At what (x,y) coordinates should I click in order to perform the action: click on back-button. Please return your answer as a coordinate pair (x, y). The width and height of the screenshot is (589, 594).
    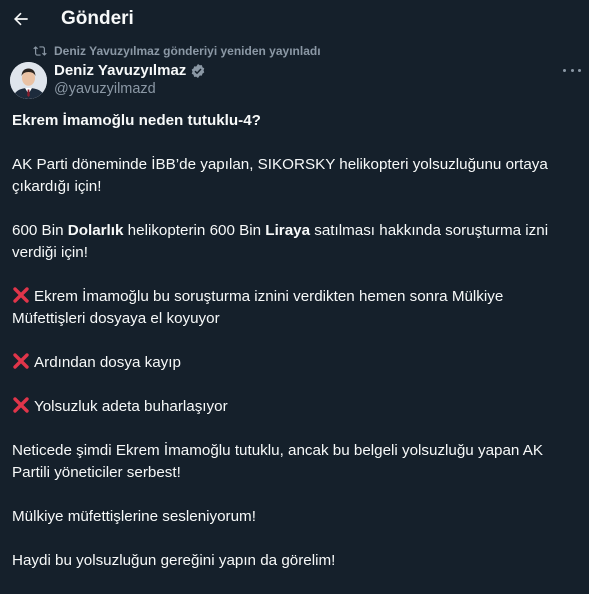
    Looking at the image, I should click on (21, 19).